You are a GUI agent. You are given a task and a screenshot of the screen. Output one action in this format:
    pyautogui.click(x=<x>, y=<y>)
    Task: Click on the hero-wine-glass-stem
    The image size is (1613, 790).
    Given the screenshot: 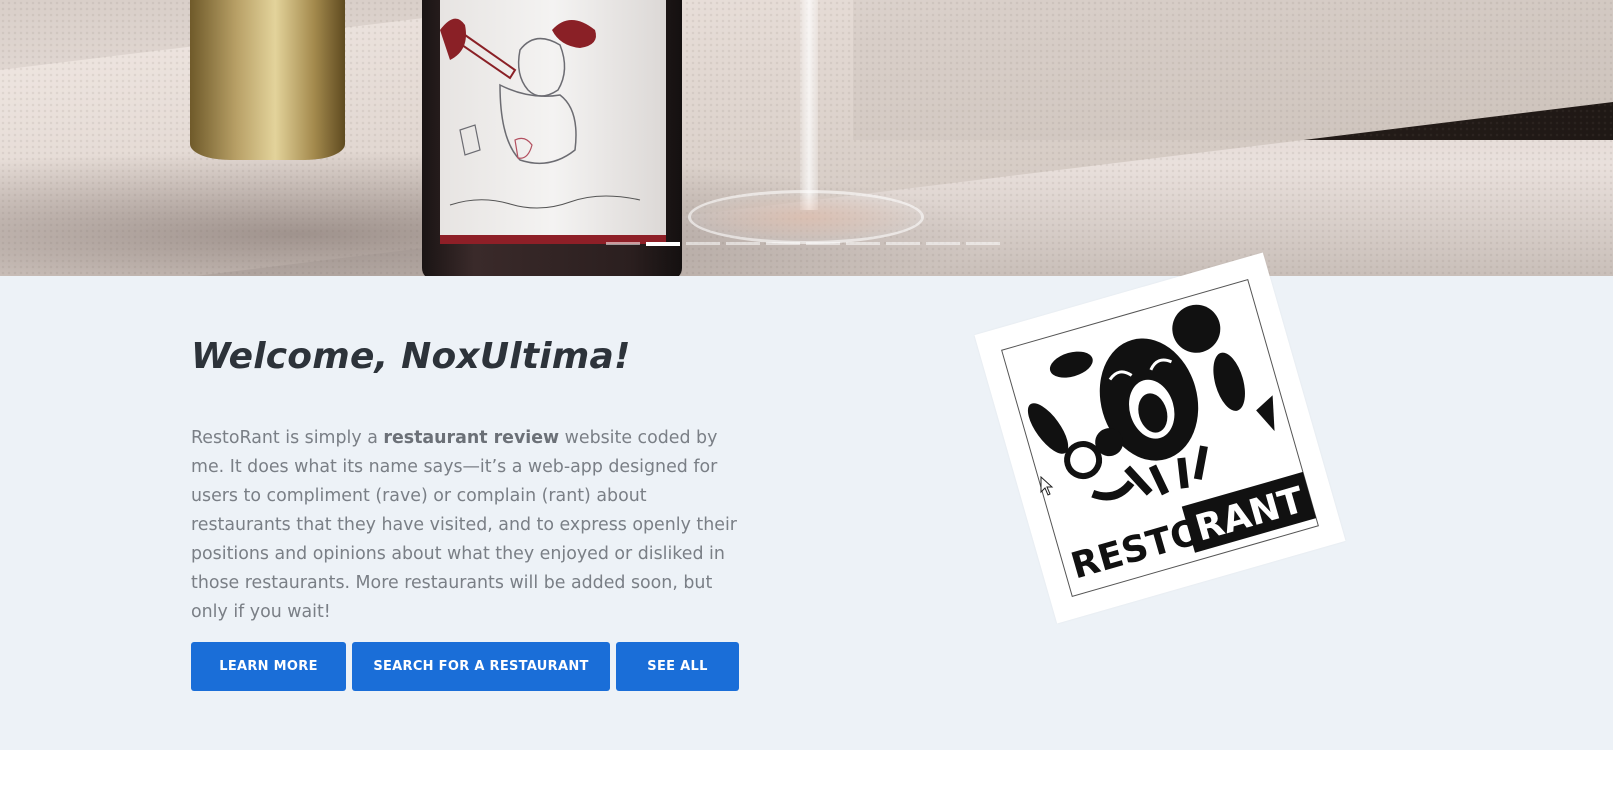 What is the action you would take?
    pyautogui.click(x=809, y=105)
    